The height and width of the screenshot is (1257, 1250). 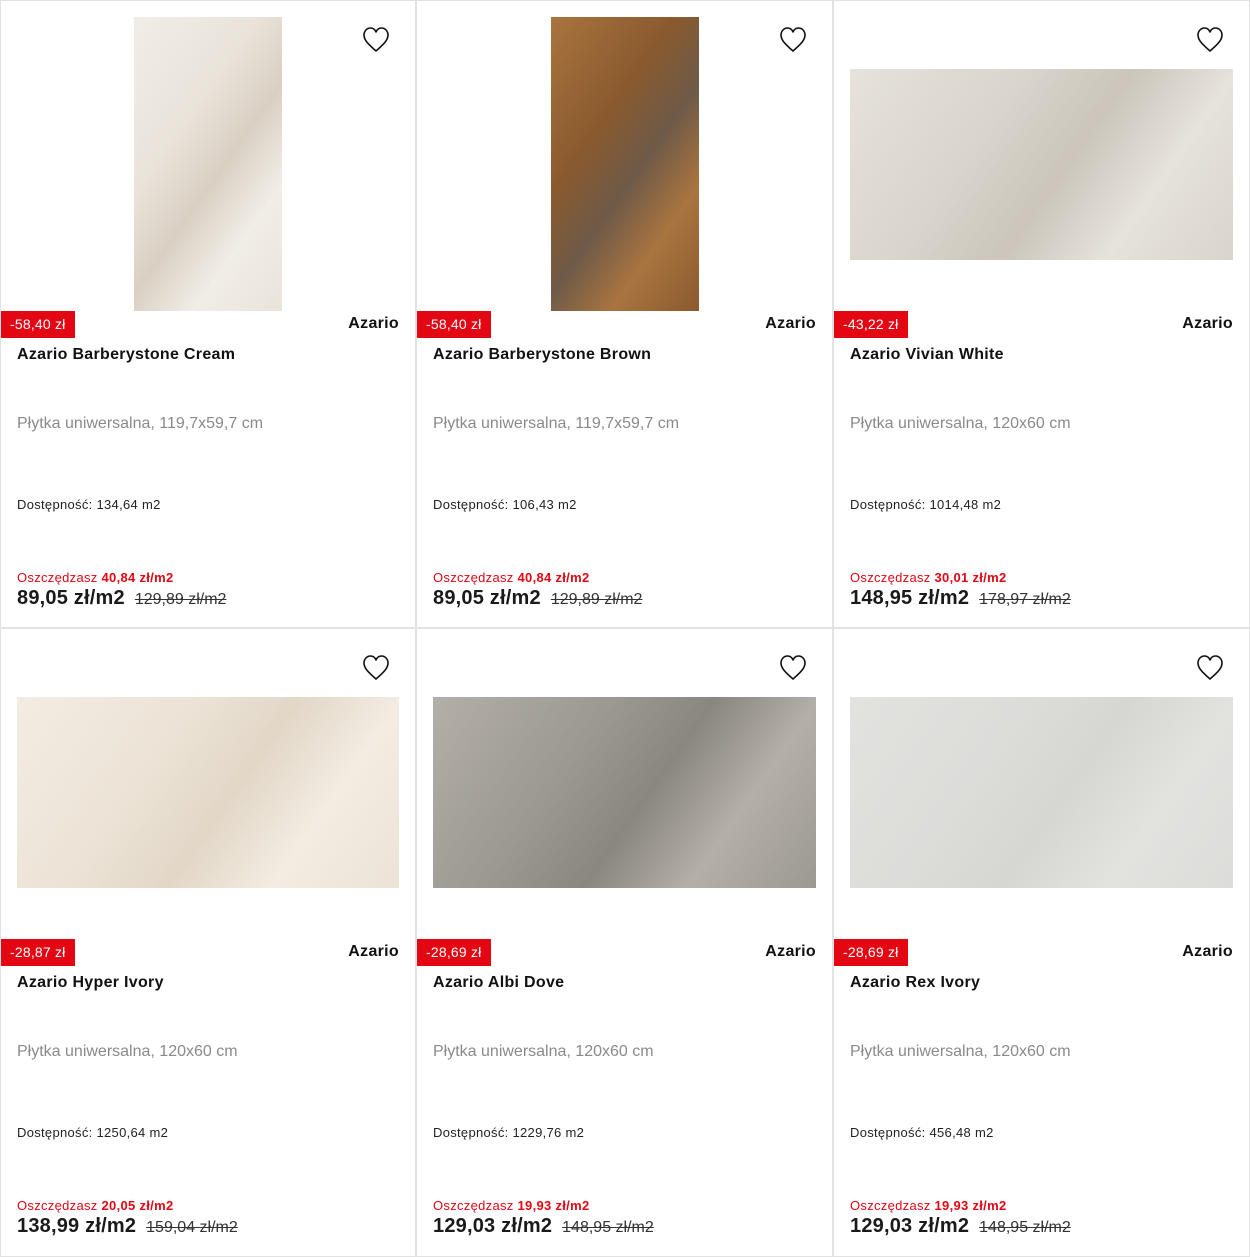 What do you see at coordinates (624, 355) in the screenshot?
I see `product-name: Azario Barberystone Brown` at bounding box center [624, 355].